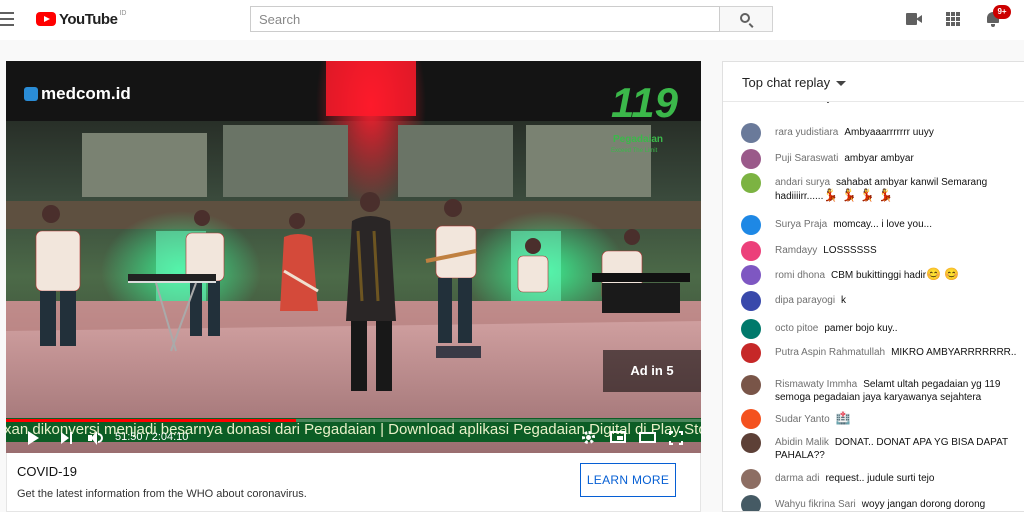 The image size is (1024, 512). Describe the element at coordinates (34, 438) in the screenshot. I see `play-button` at that location.